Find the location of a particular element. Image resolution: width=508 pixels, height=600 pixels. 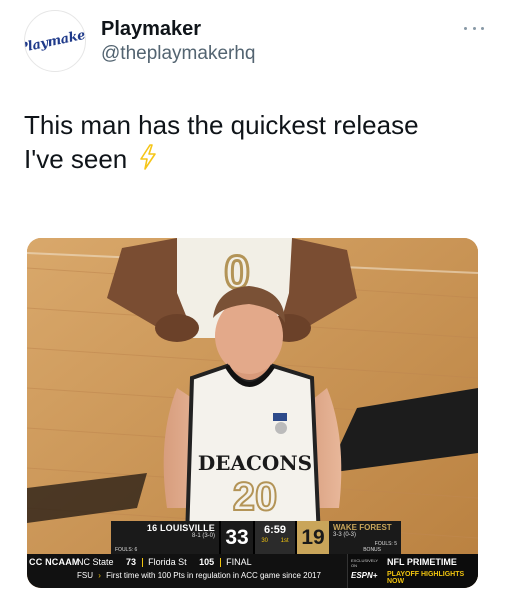

away-team-rank: 16 is located at coordinates (152, 528).